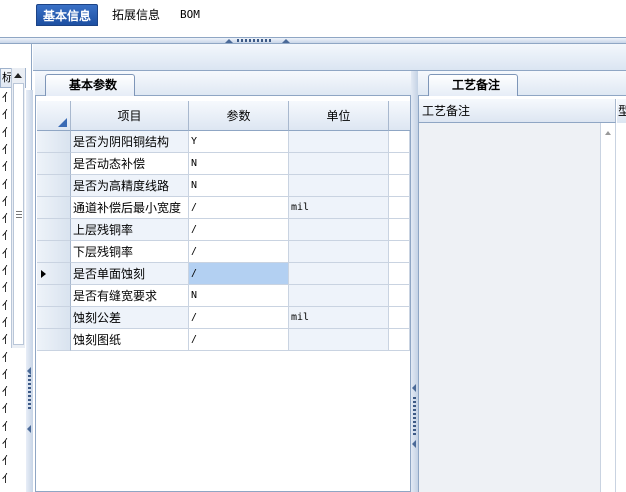 This screenshot has width=626, height=492. What do you see at coordinates (130, 164) in the screenshot?
I see `cell-item: 是否动态补偿` at bounding box center [130, 164].